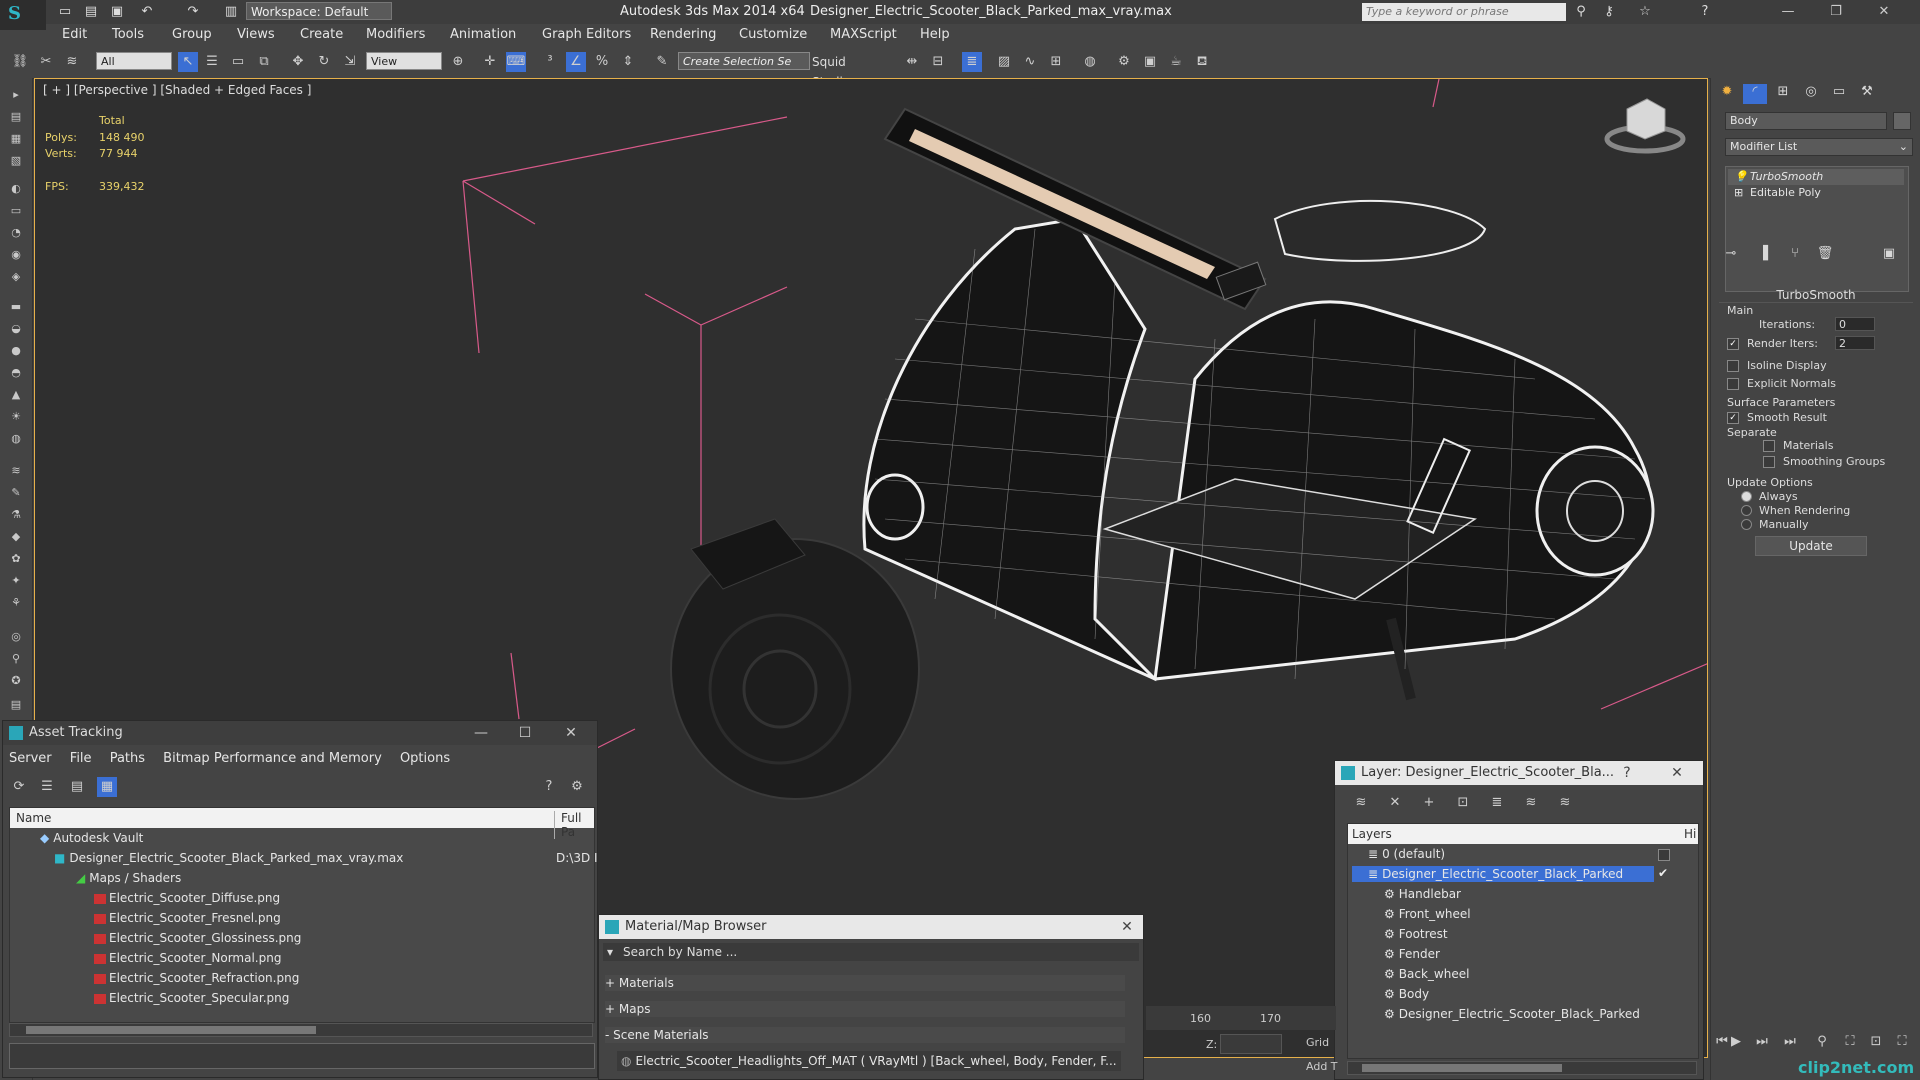 This screenshot has width=1920, height=1080. Describe the element at coordinates (1811, 94) in the screenshot. I see `motion-tab-icon: ◎` at that location.